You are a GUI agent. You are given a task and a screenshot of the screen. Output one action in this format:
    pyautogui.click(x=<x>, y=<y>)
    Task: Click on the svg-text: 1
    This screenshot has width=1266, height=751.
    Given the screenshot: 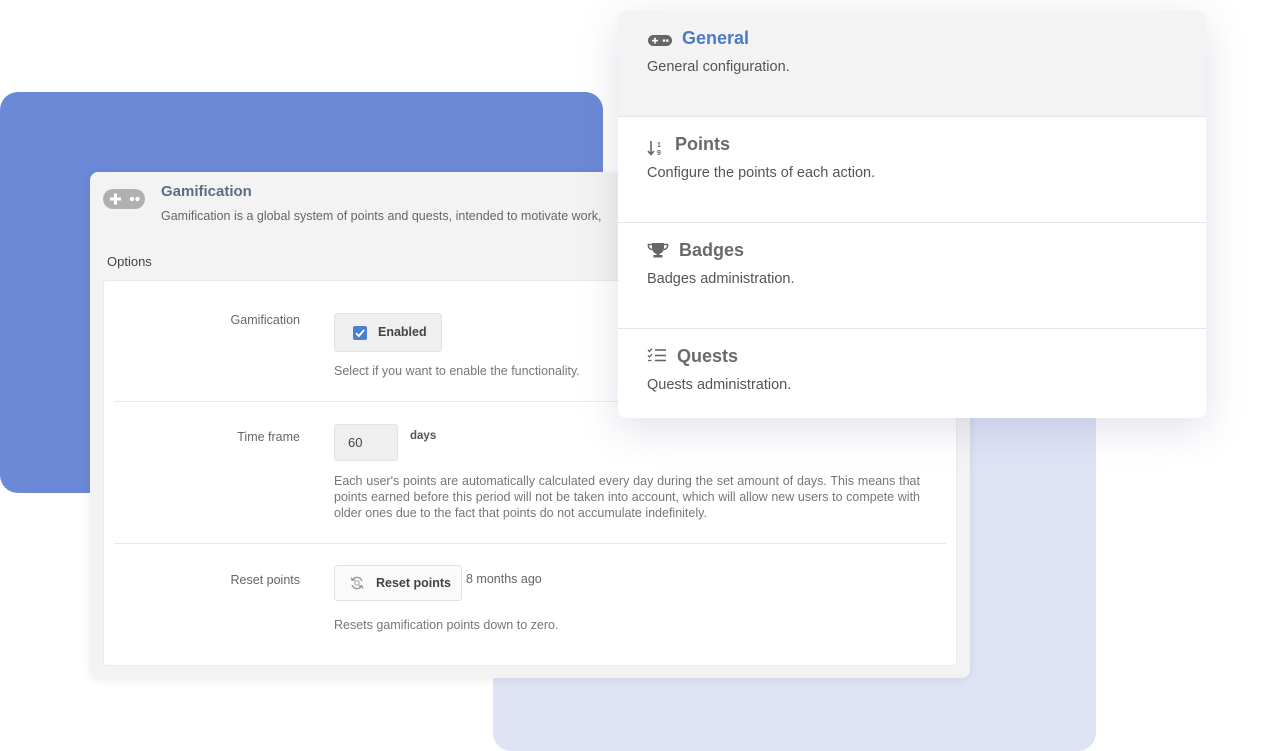 What is the action you would take?
    pyautogui.click(x=659, y=145)
    